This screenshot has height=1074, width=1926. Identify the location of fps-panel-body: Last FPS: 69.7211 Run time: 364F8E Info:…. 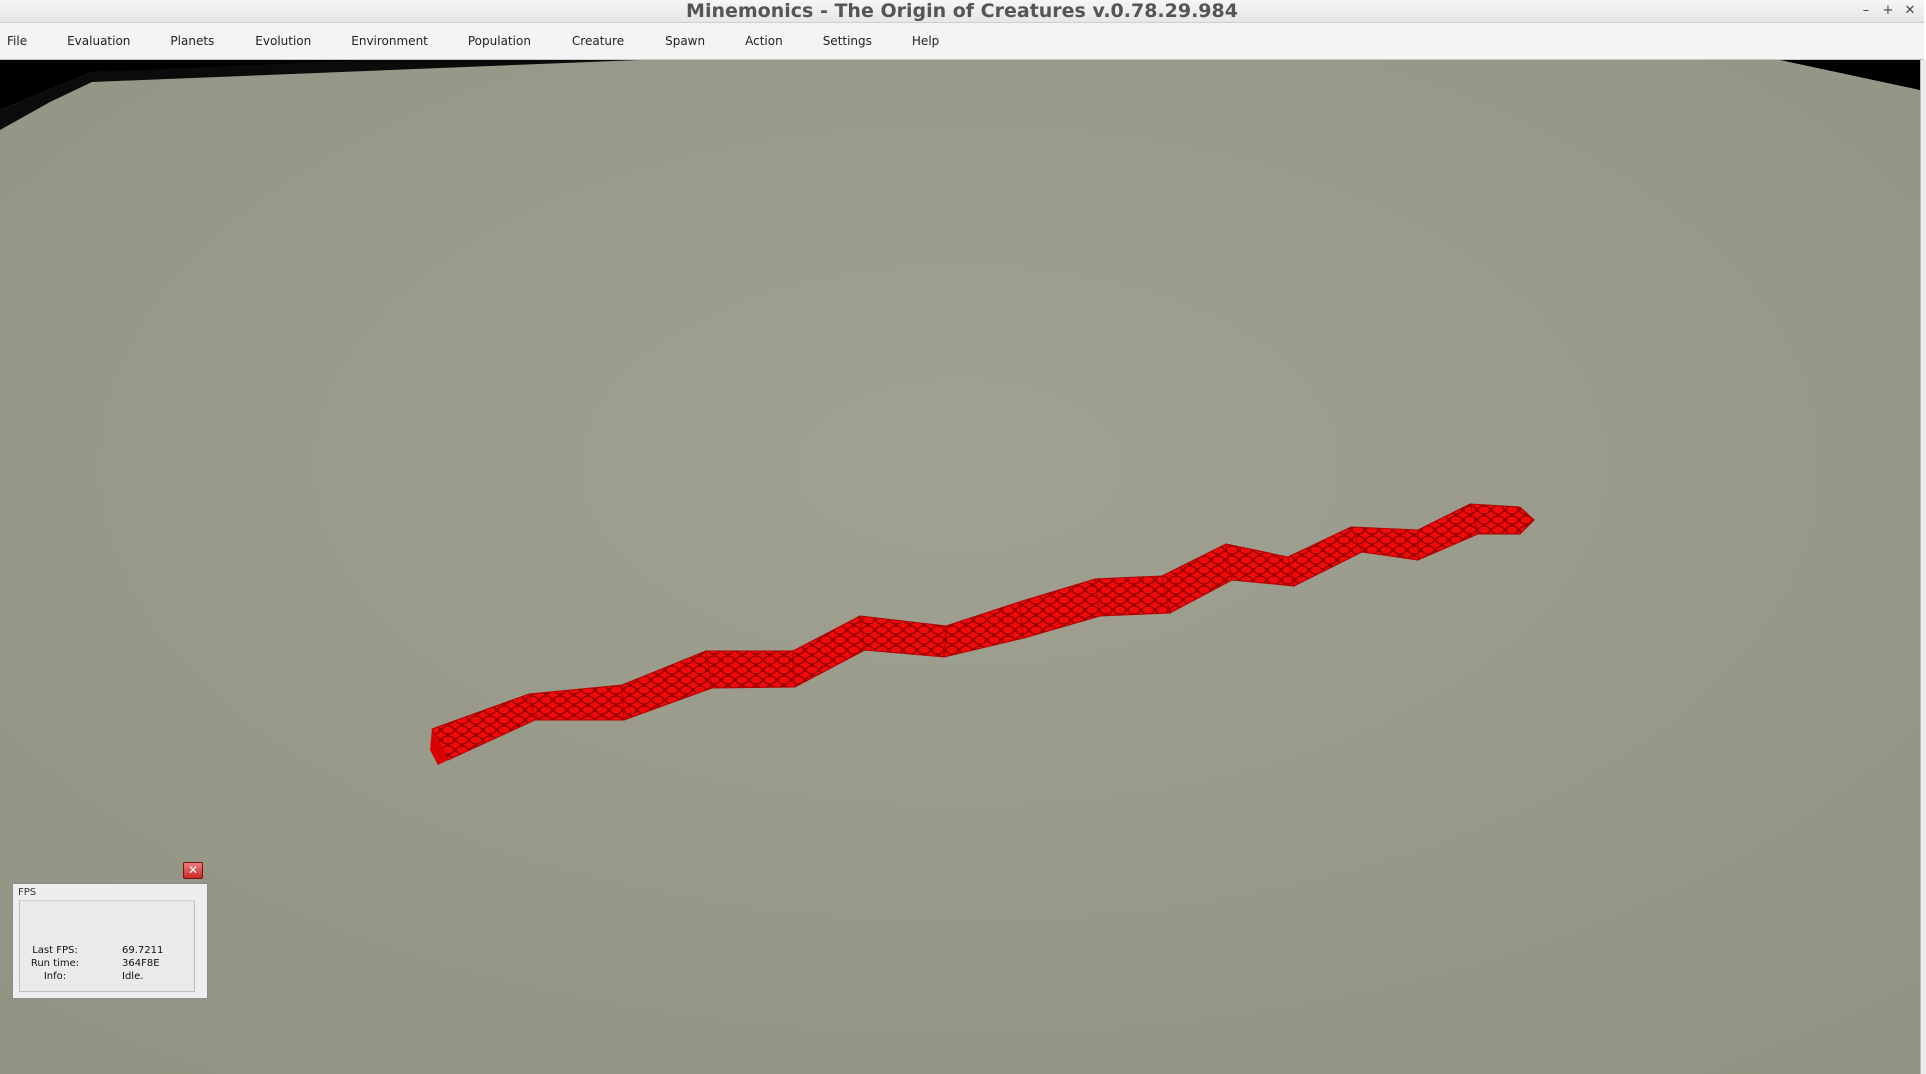
(107, 946).